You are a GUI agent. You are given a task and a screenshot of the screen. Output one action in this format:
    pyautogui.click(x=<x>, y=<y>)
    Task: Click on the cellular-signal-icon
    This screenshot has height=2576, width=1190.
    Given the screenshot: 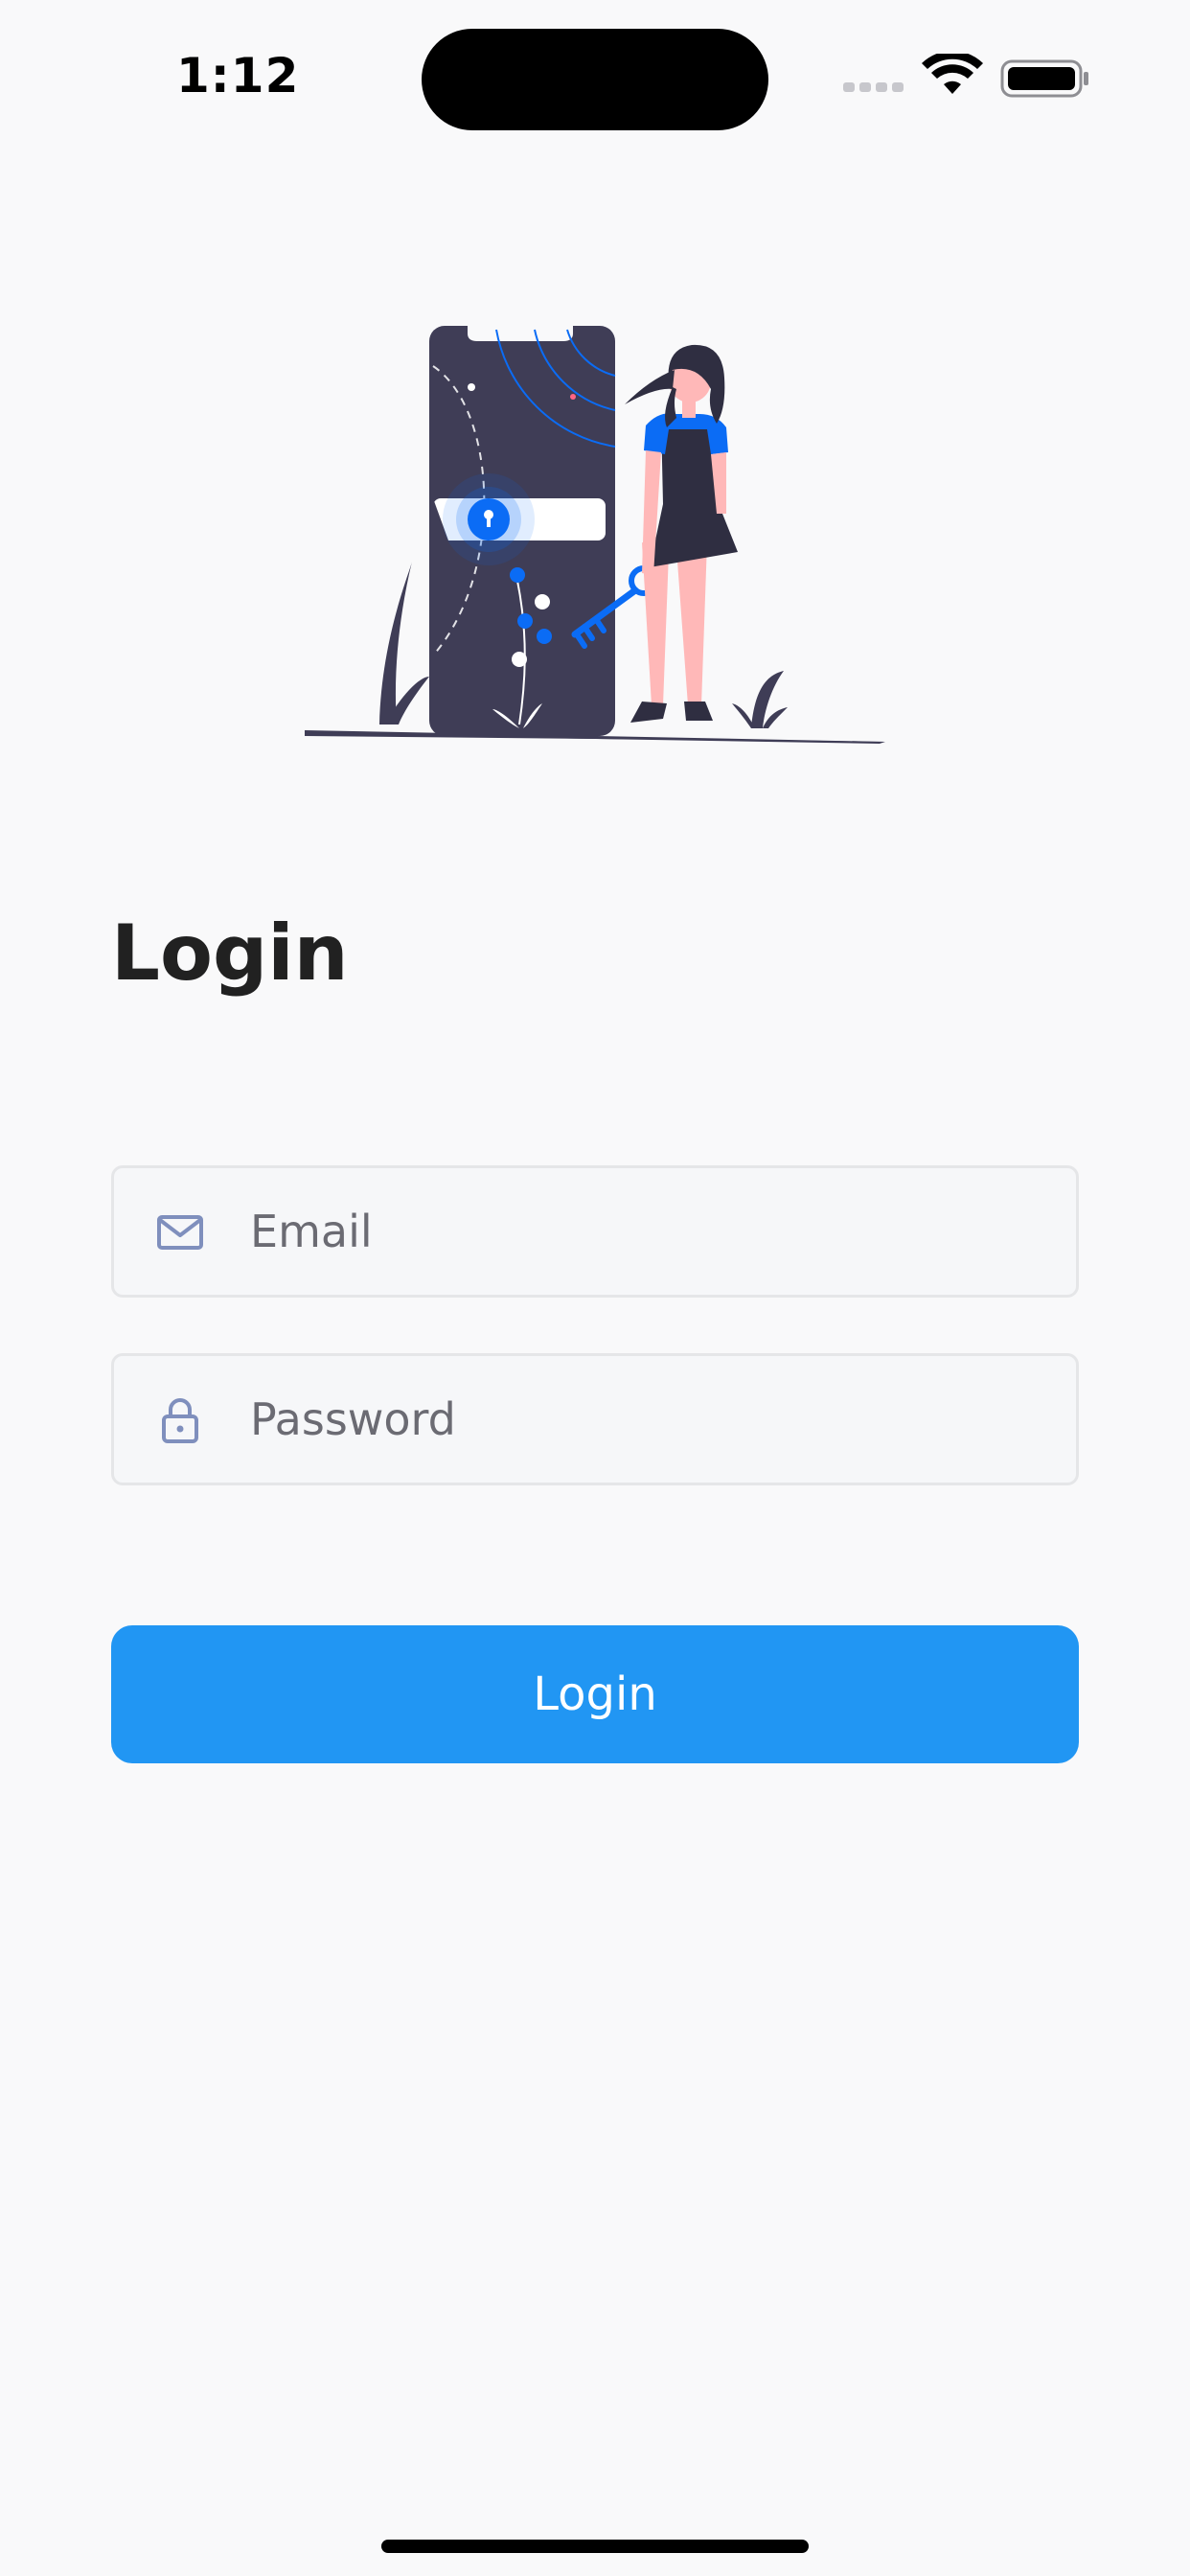 What is the action you would take?
    pyautogui.click(x=873, y=87)
    